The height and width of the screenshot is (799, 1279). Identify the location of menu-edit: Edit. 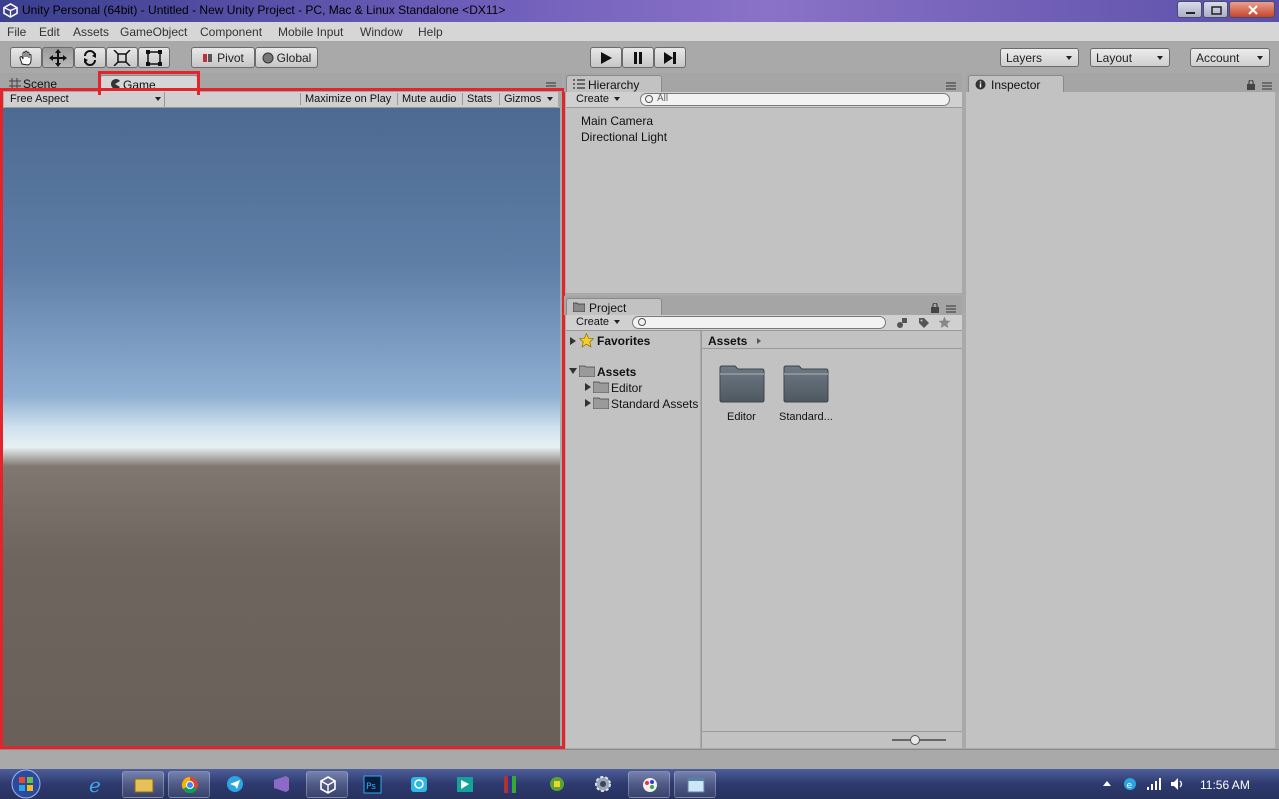
(49, 32).